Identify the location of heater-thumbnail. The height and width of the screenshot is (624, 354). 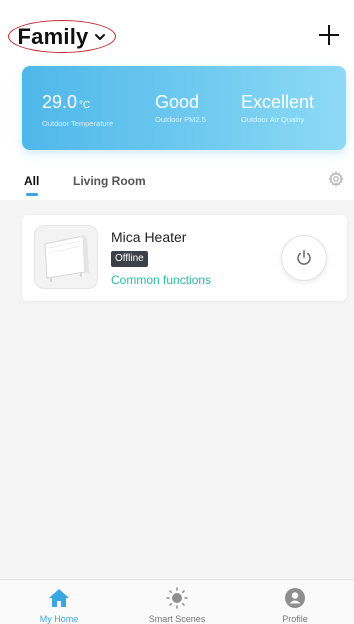
(66, 257).